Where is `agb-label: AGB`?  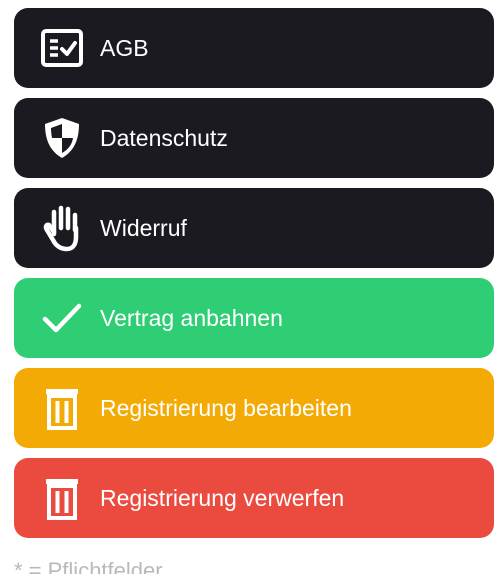
agb-label: AGB is located at coordinates (124, 47).